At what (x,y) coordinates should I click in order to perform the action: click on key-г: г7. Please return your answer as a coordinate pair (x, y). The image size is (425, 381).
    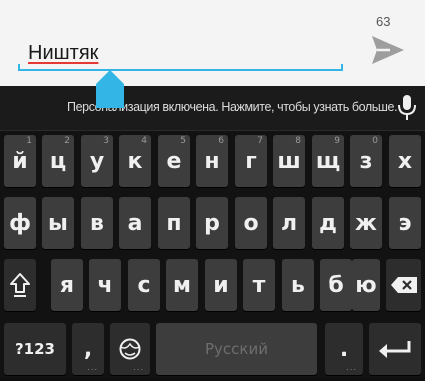
    Looking at the image, I should click on (251, 161).